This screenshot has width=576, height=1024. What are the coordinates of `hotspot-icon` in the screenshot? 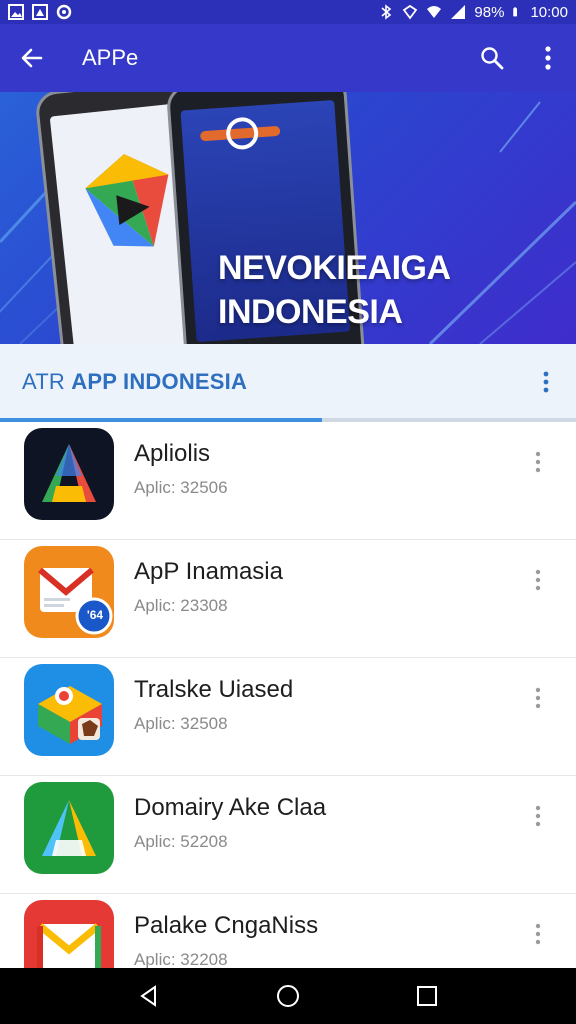 It's located at (410, 12).